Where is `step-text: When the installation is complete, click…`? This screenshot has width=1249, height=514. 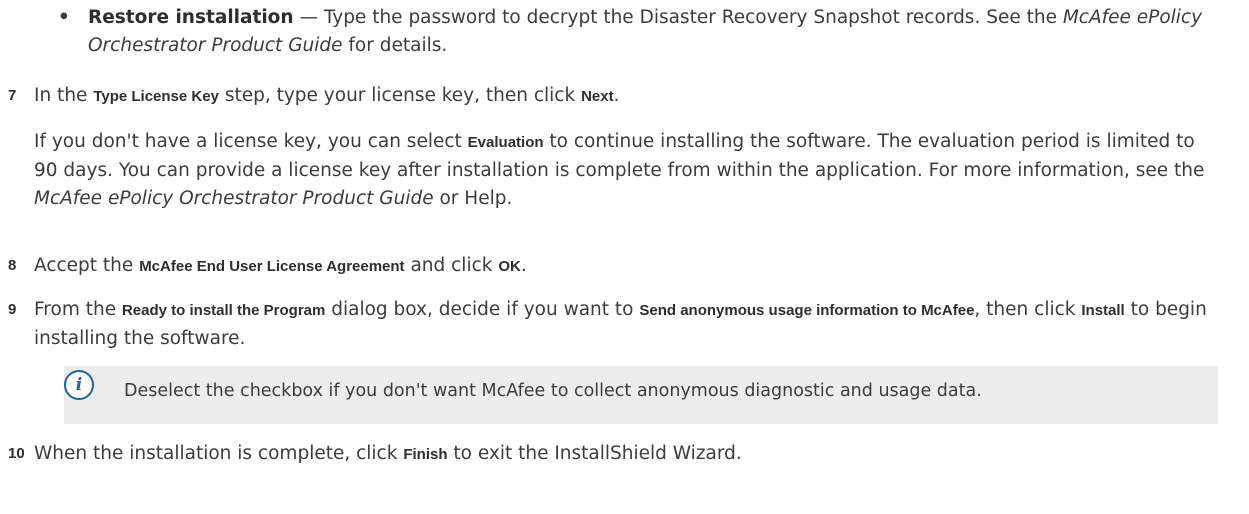 step-text: When the installation is complete, click… is located at coordinates (636, 454).